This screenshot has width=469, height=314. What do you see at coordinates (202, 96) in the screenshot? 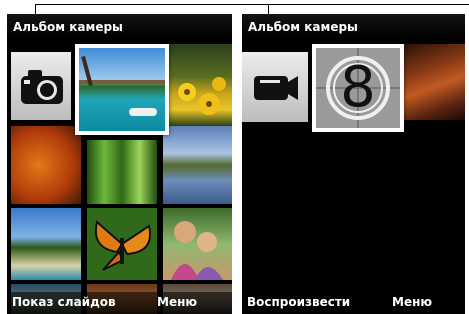
I see `flowers-image` at bounding box center [202, 96].